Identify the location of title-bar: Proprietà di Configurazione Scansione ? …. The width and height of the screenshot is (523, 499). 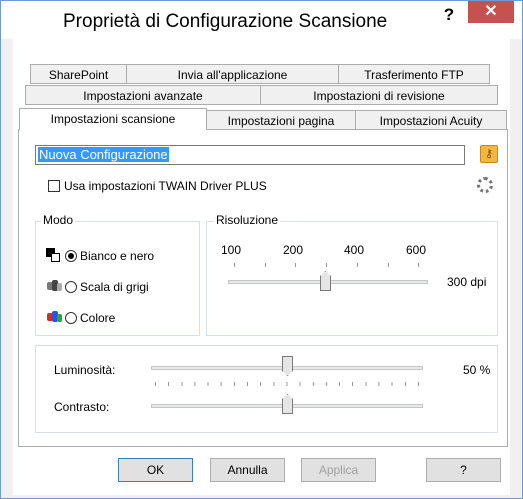
(261, 20).